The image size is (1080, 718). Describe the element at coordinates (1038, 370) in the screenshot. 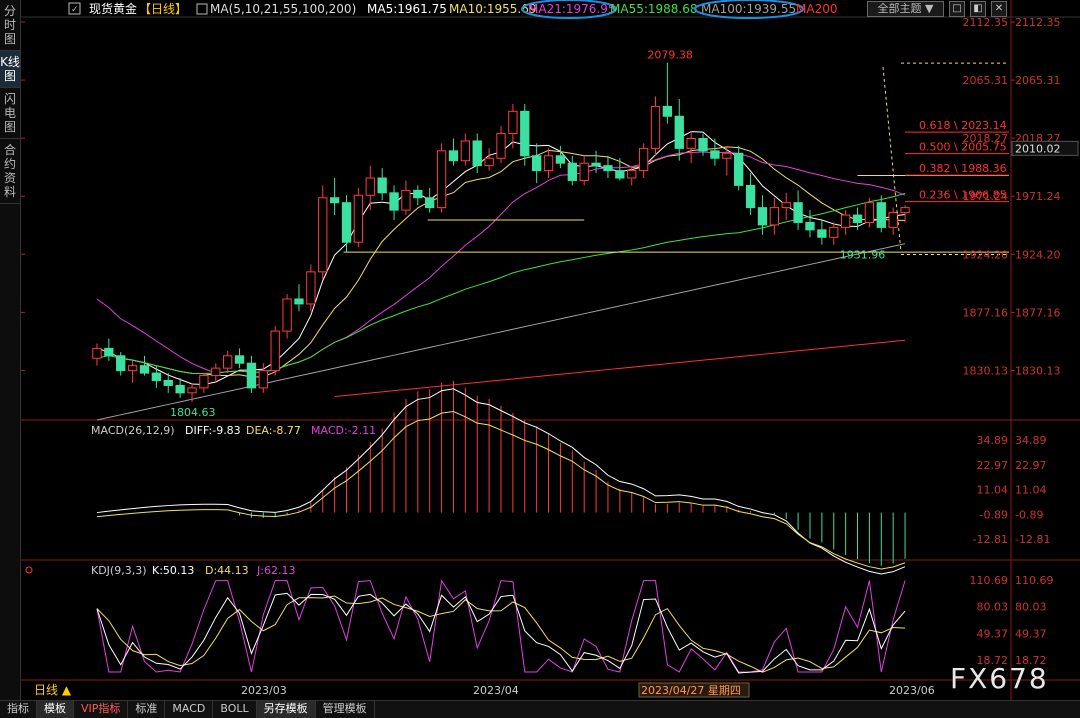

I see `price-tick-label: 1830.13` at that location.